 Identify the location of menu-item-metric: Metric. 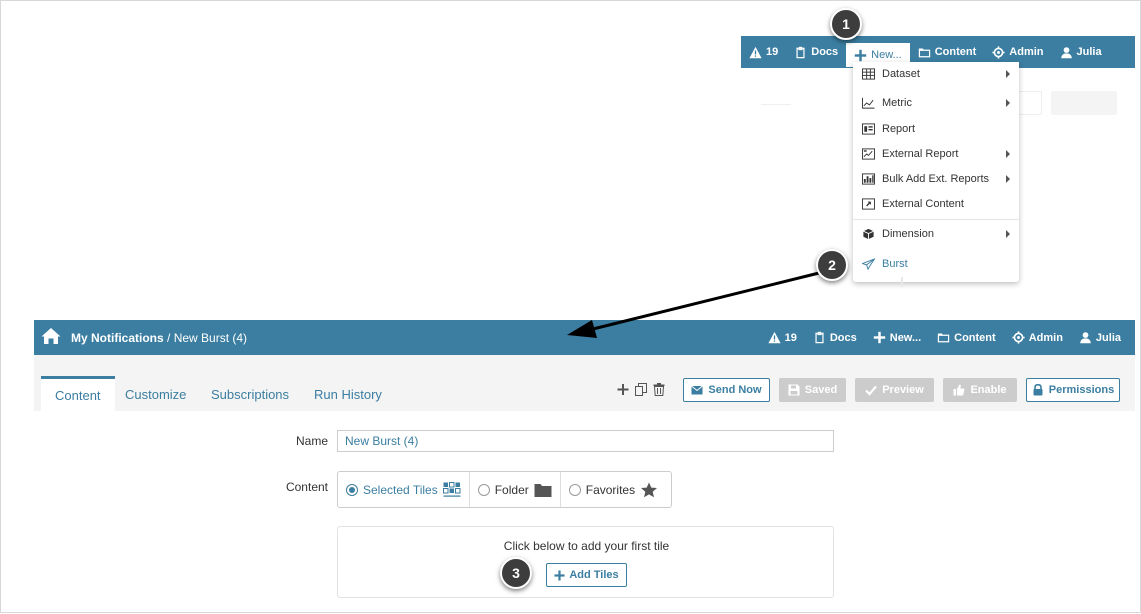
(936, 103).